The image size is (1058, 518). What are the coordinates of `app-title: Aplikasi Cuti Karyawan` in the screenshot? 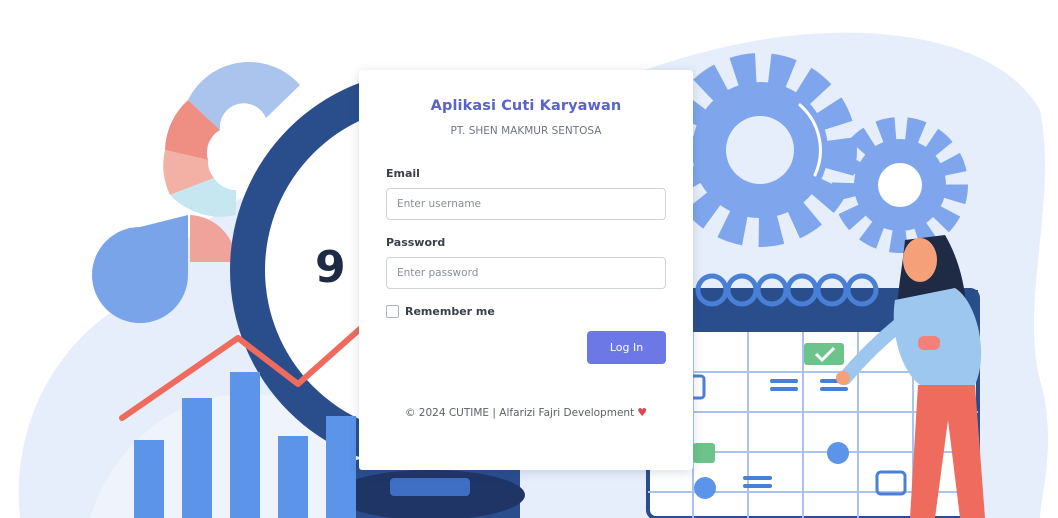 It's located at (526, 106).